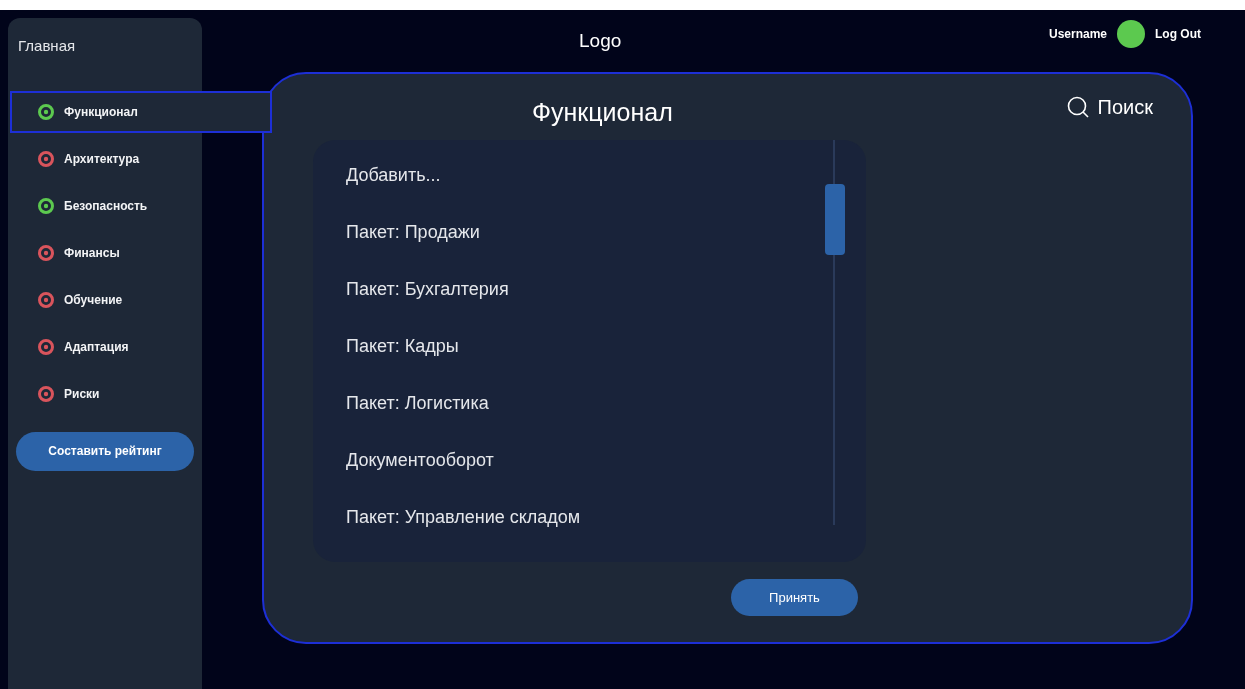  What do you see at coordinates (463, 460) in the screenshot?
I see `list-item: Документооборот` at bounding box center [463, 460].